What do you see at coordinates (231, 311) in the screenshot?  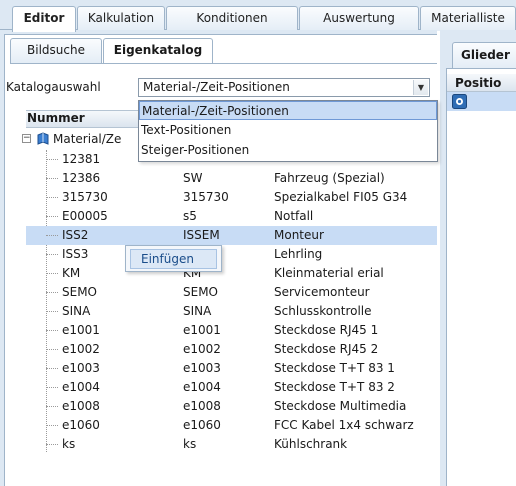 I see `table-row: SINA SINA Schlusskontrolle` at bounding box center [231, 311].